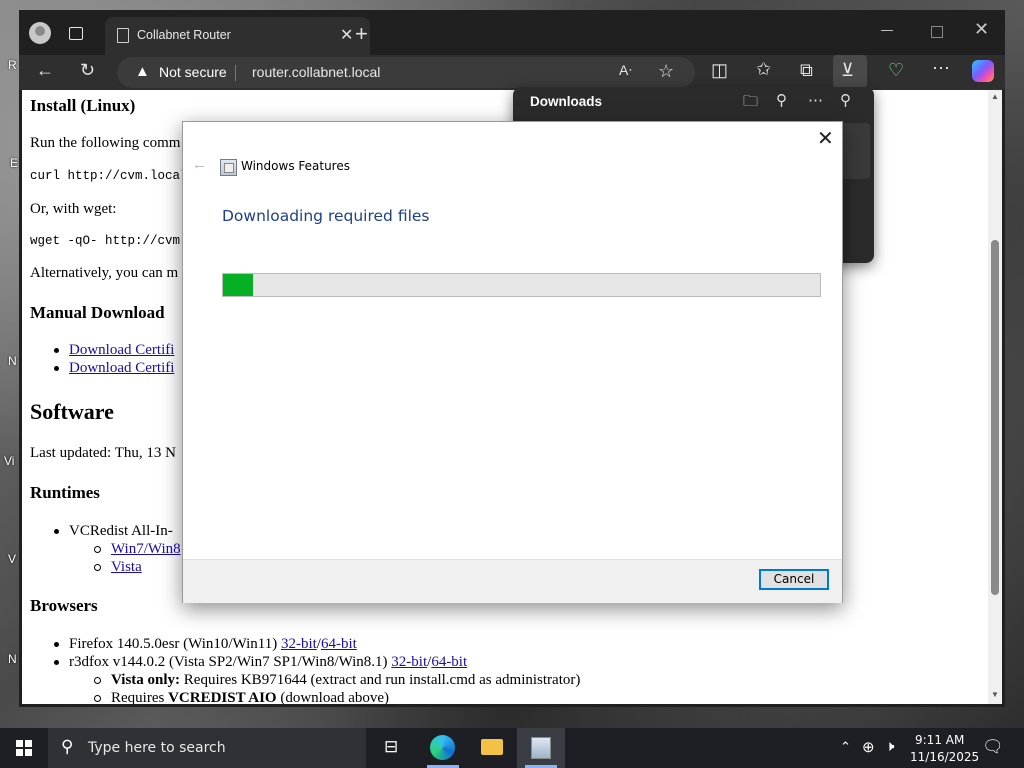  What do you see at coordinates (140, 697) in the screenshot?
I see `requires-prefix: Requires` at bounding box center [140, 697].